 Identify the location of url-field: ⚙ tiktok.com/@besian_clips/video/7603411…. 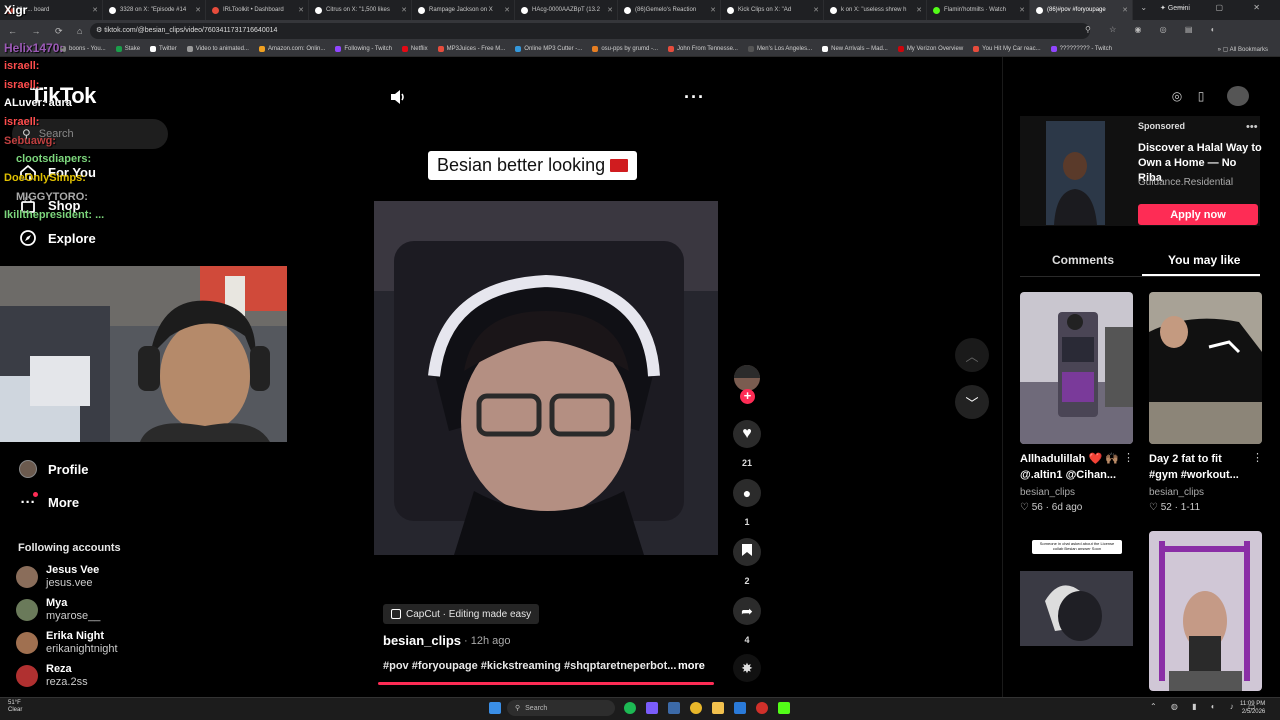
(590, 31).